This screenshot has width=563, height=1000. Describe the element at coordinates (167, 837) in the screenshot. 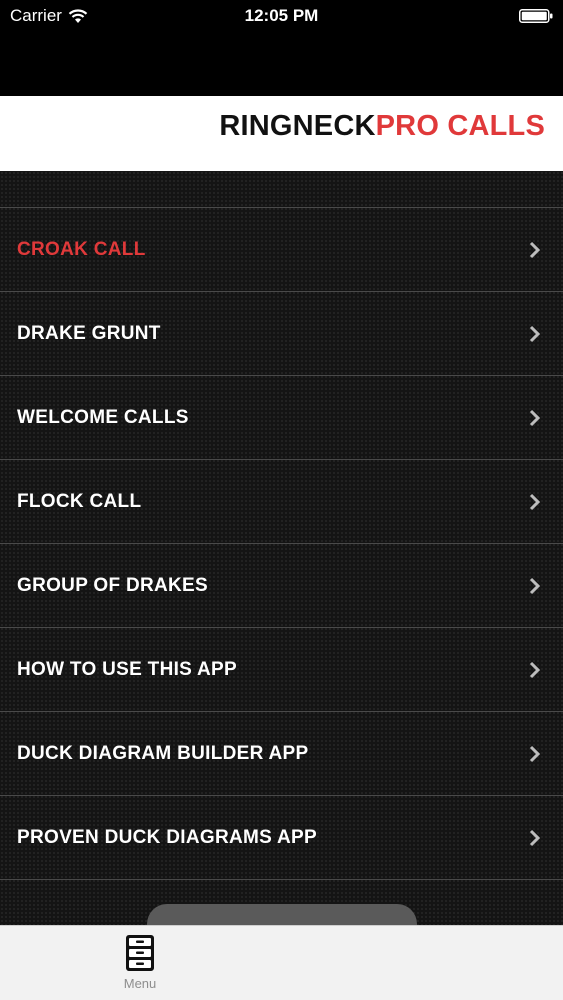

I see `menu-item-label: PROVEN DUCK DIAGRAMS APP` at that location.